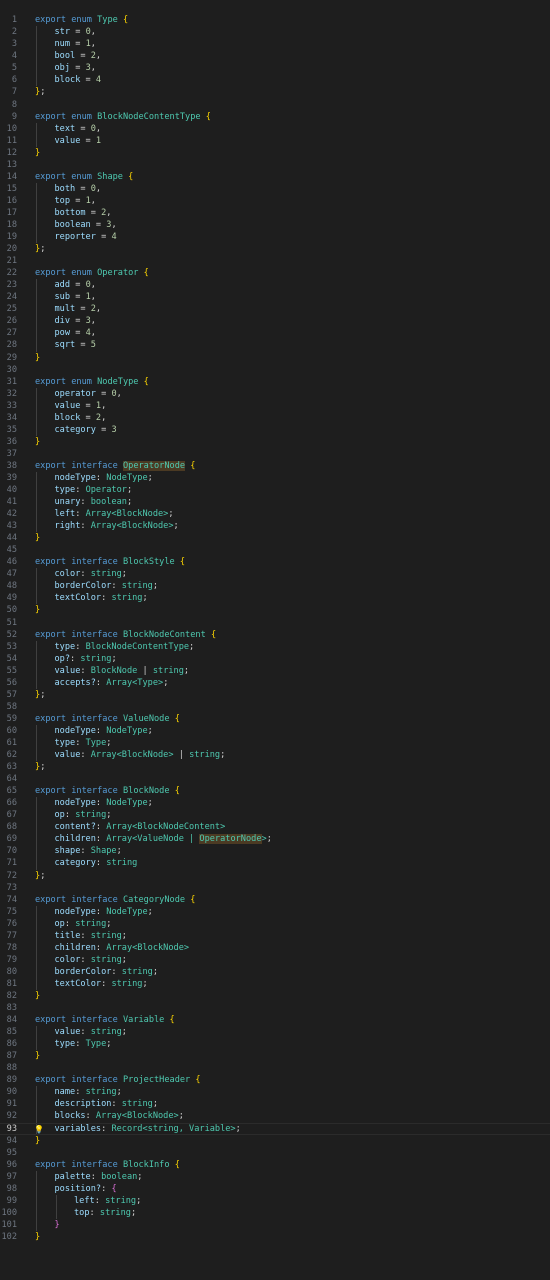 Image resolution: width=550 pixels, height=1280 pixels. What do you see at coordinates (275, 285) in the screenshot?
I see `code-line: 23 add = 0,` at bounding box center [275, 285].